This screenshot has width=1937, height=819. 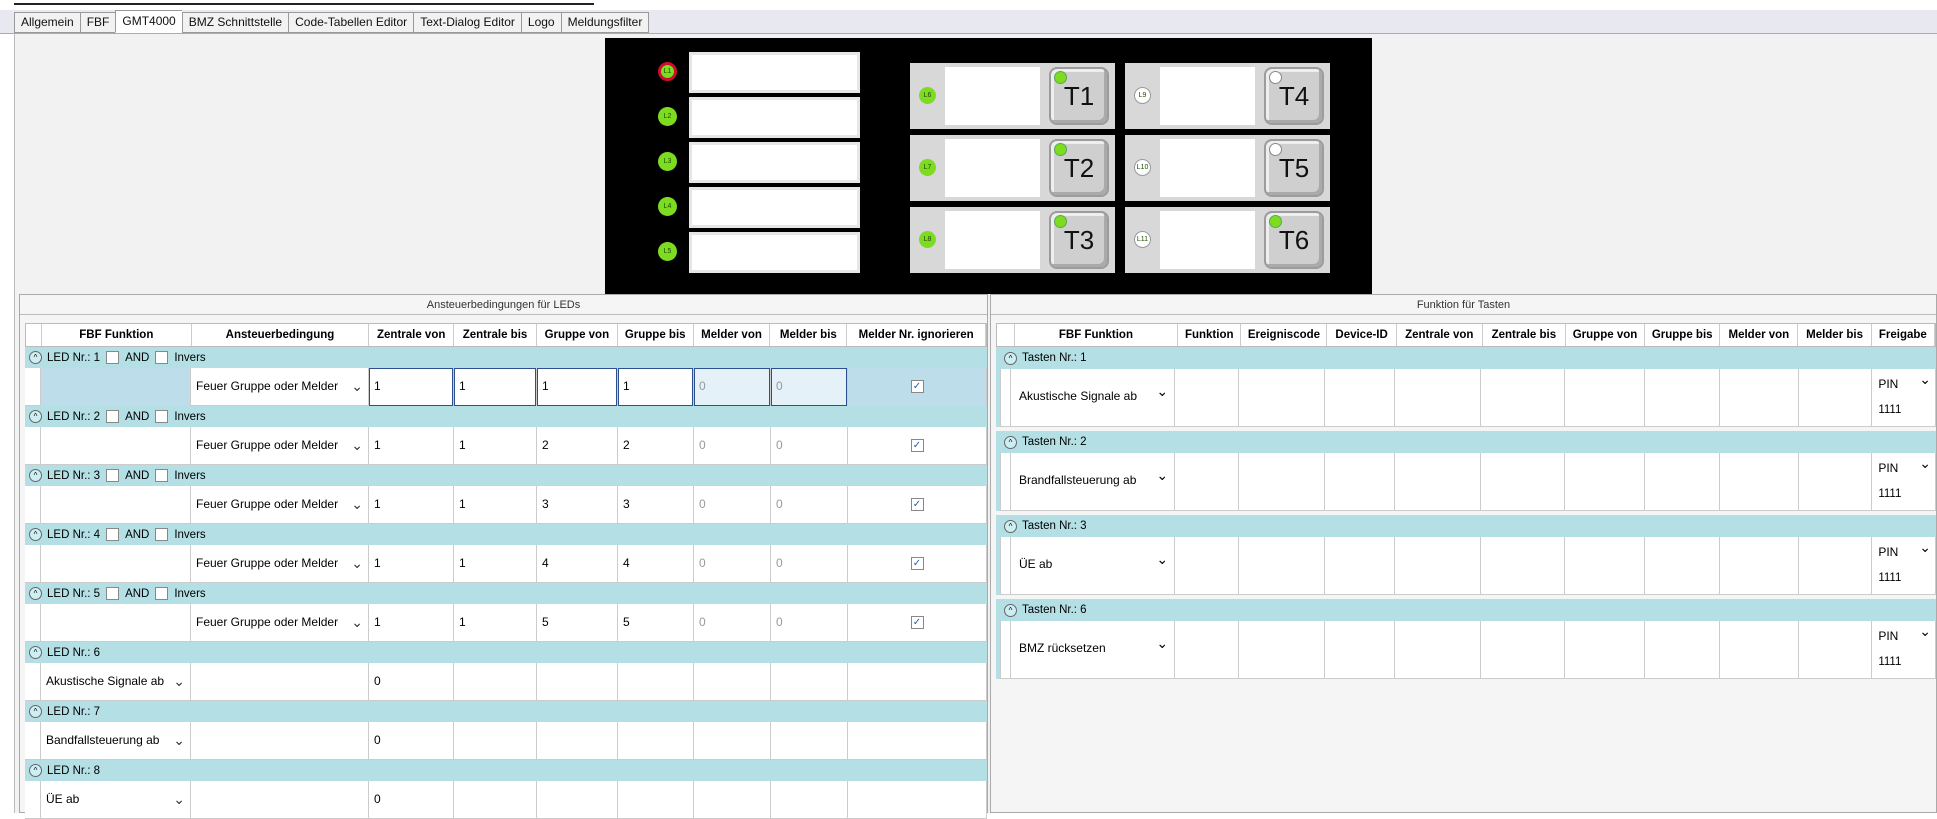 I want to click on value-field-gv, so click(x=577, y=741).